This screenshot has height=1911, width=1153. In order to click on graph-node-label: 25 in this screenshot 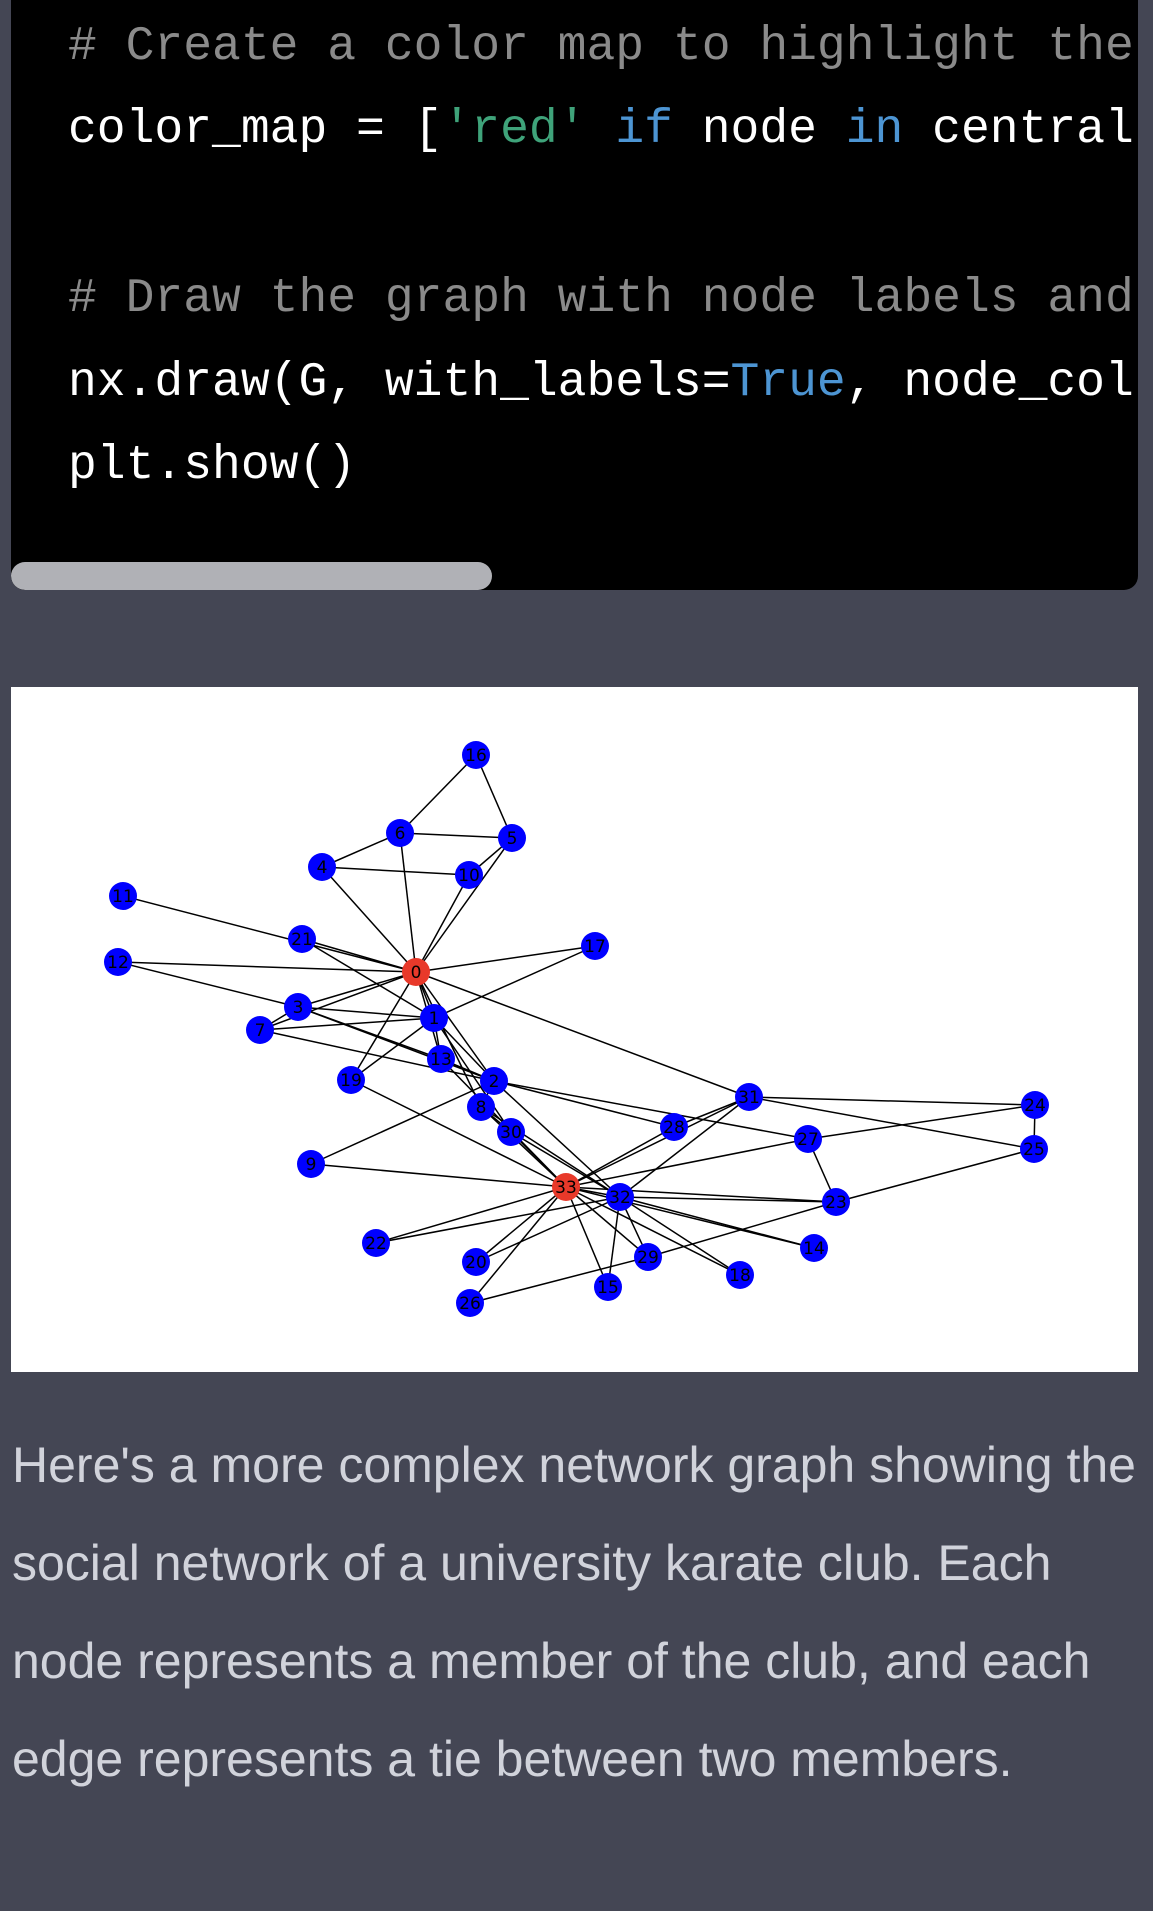, I will do `click(1034, 1150)`.